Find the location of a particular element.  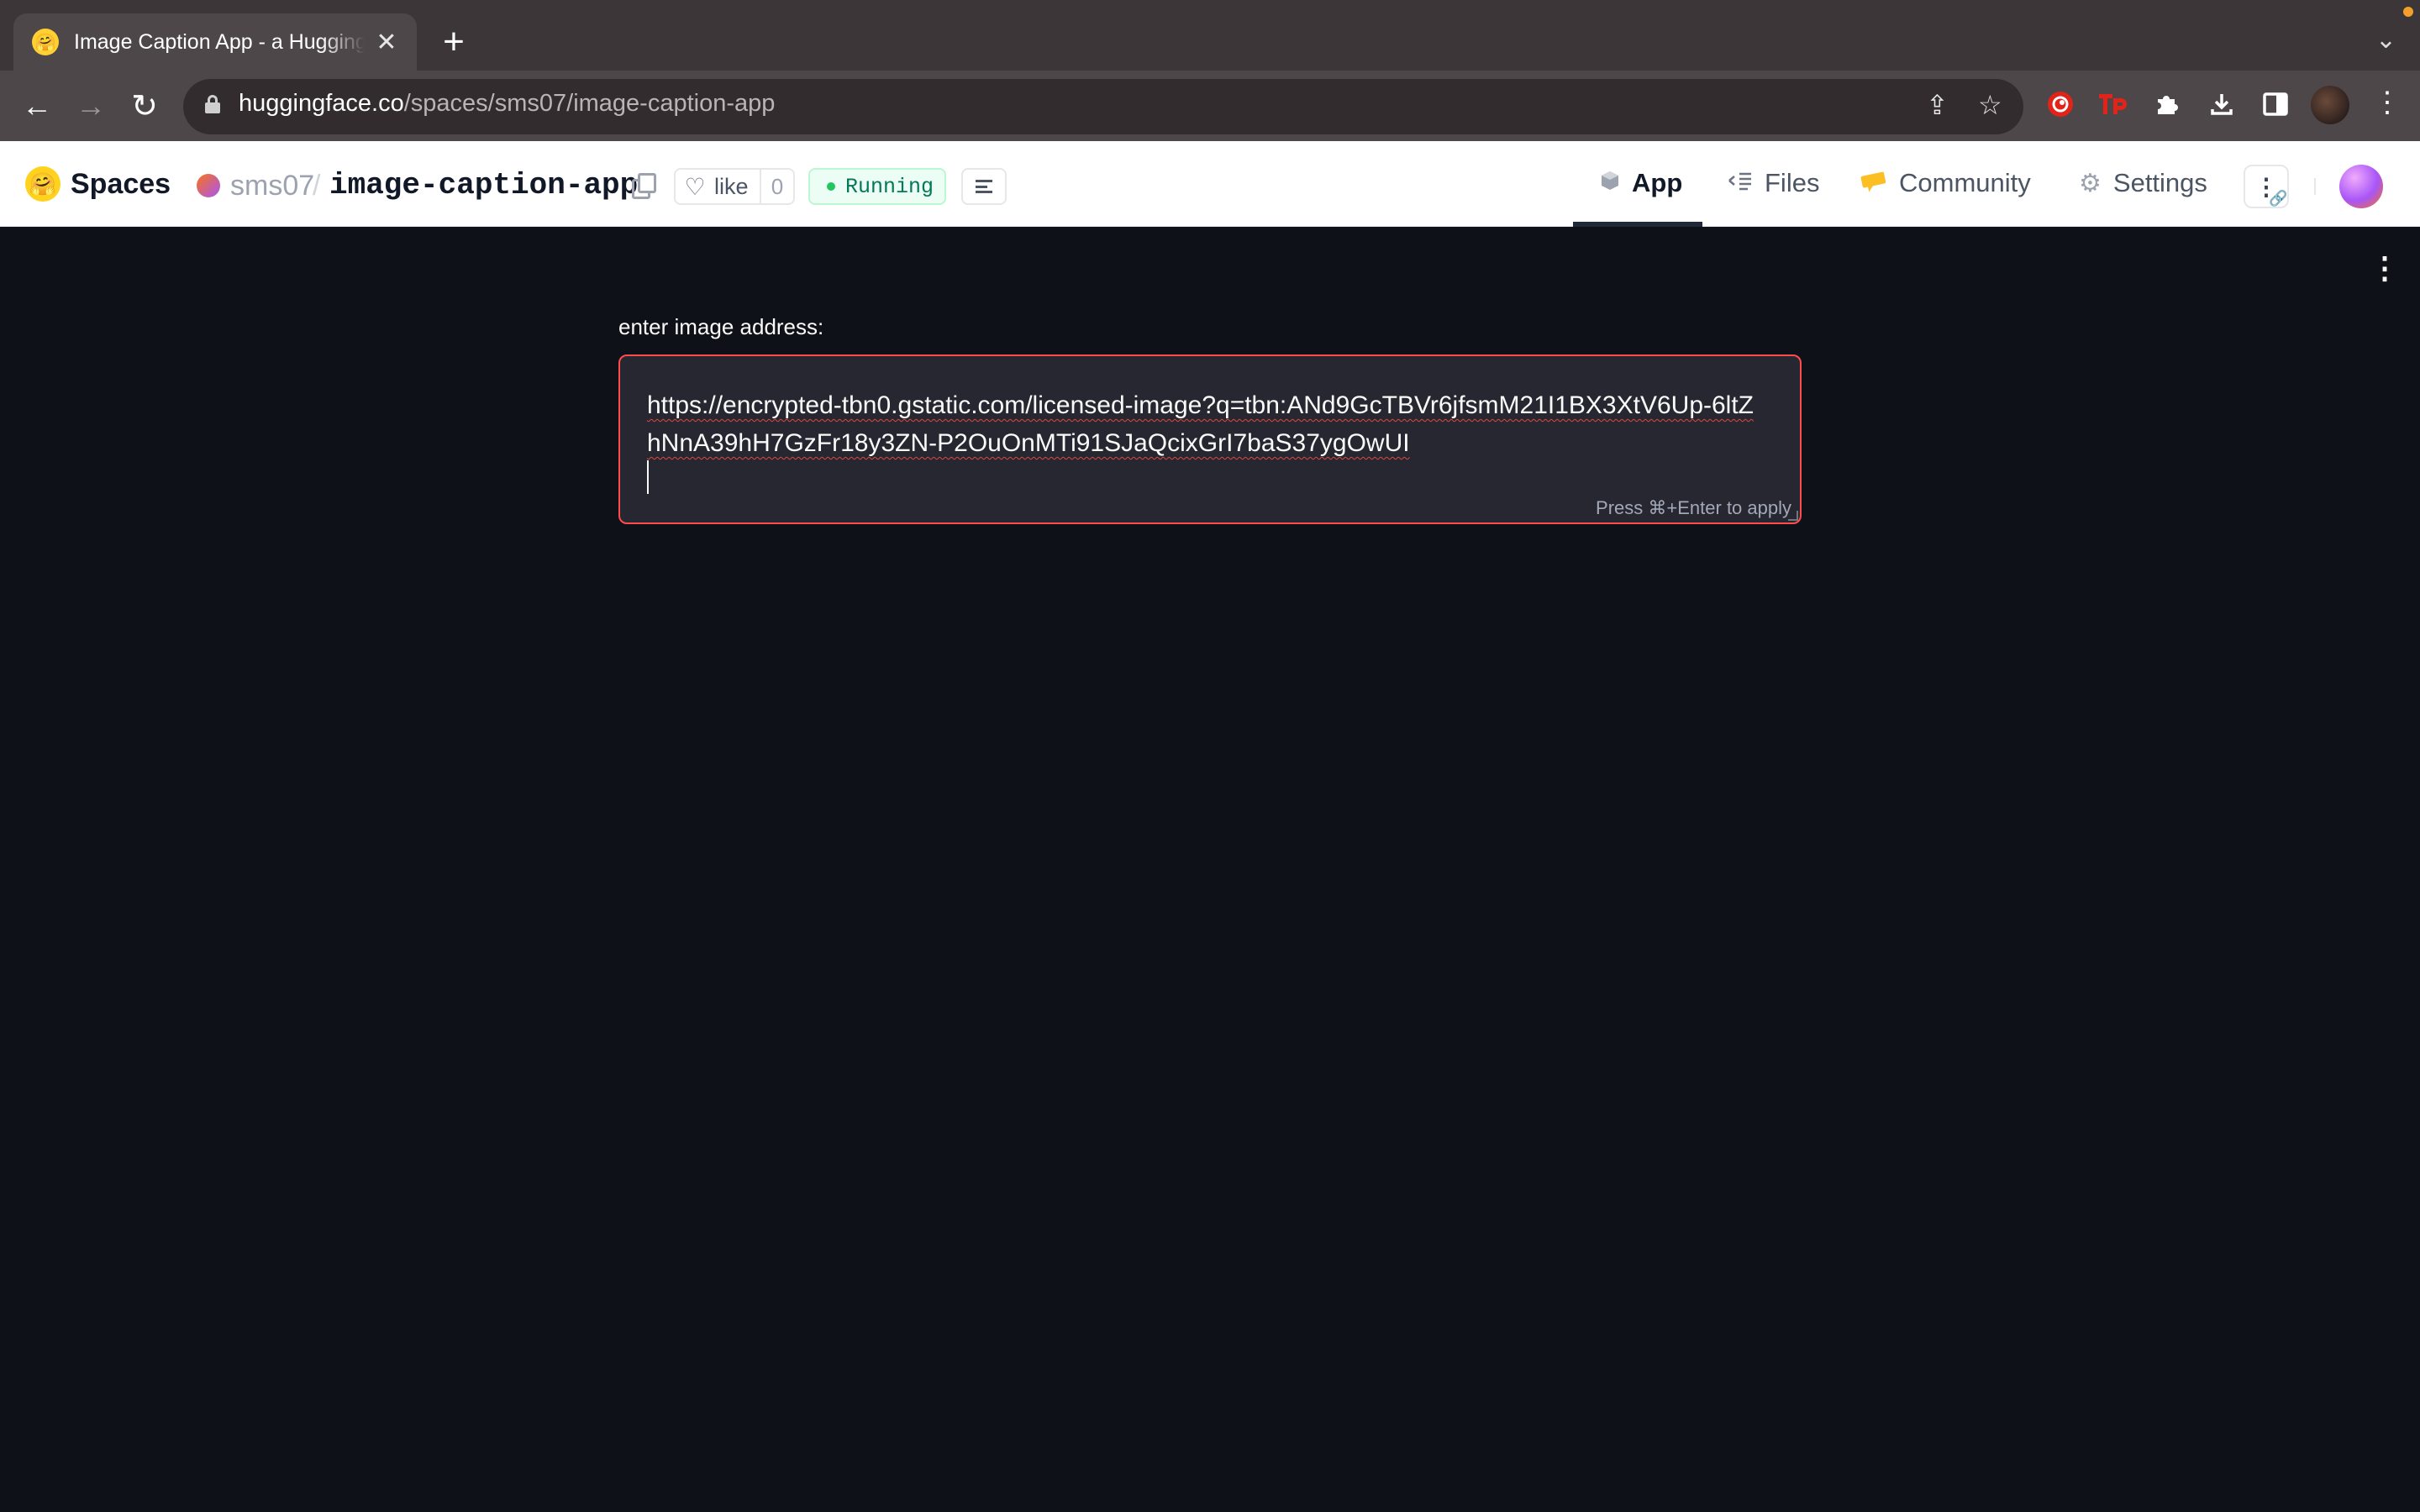

tab-community-label: Community is located at coordinates (1965, 182).